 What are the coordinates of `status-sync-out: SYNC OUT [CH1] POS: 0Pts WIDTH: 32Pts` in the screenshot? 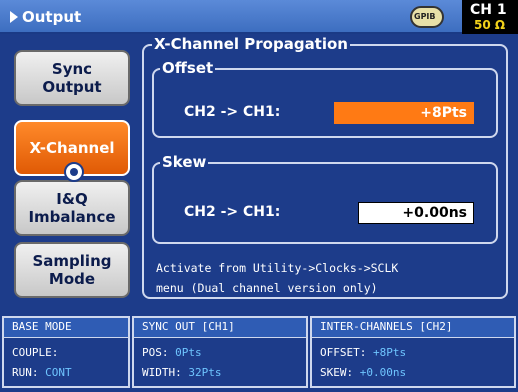 It's located at (220, 352).